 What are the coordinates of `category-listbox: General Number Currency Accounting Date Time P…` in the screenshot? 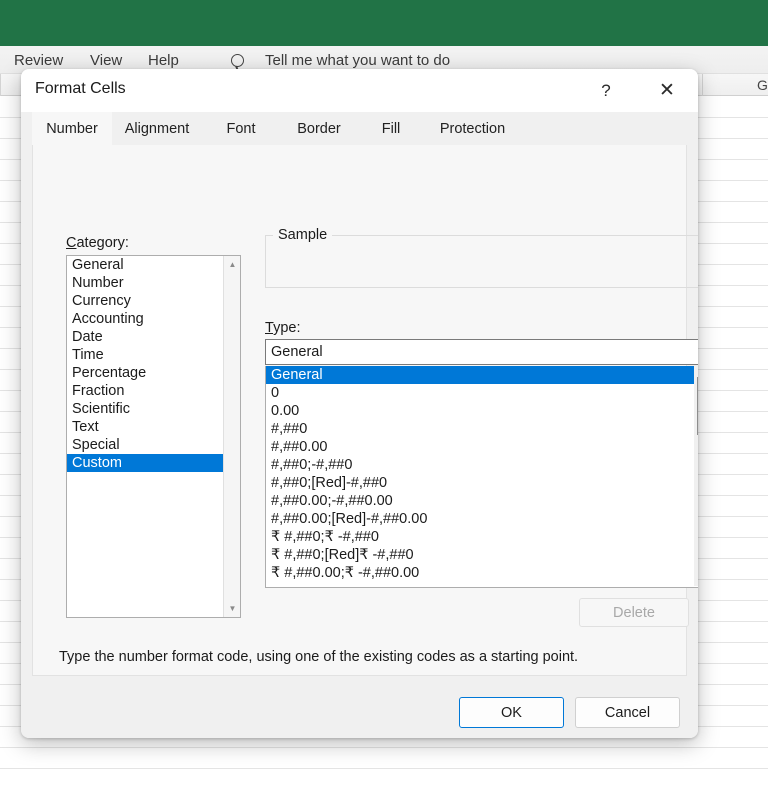 It's located at (153, 436).